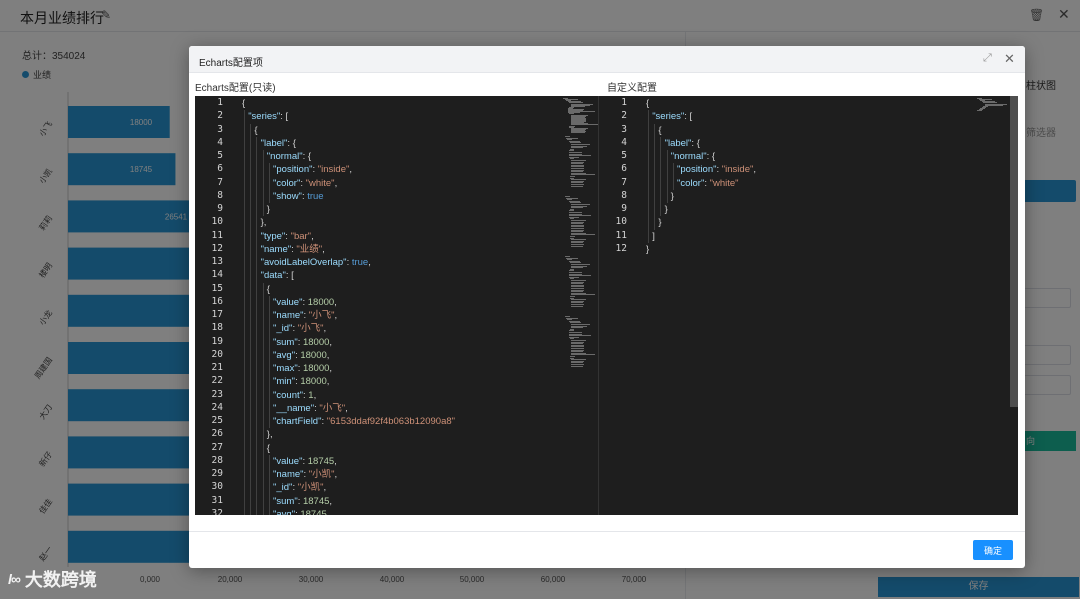  What do you see at coordinates (217, 460) in the screenshot?
I see `line-number: 28` at bounding box center [217, 460].